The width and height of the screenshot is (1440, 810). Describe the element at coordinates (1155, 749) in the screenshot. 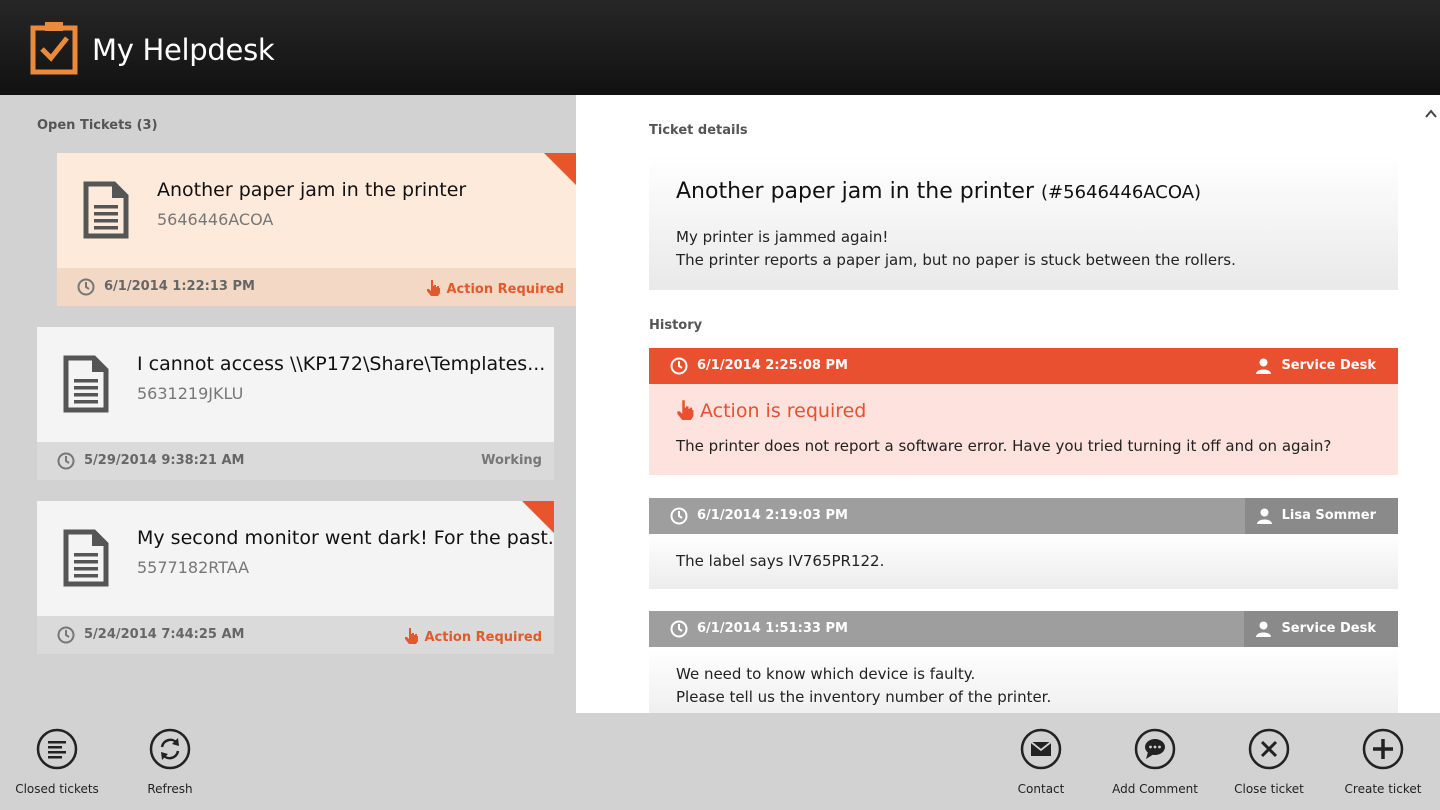

I see `comment-icon` at that location.